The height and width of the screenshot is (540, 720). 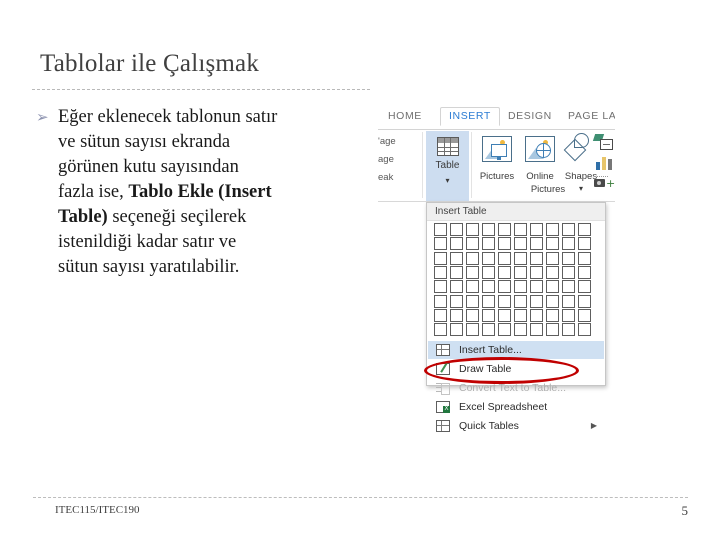 I want to click on chevron-down-icon: ▾, so click(x=447, y=180).